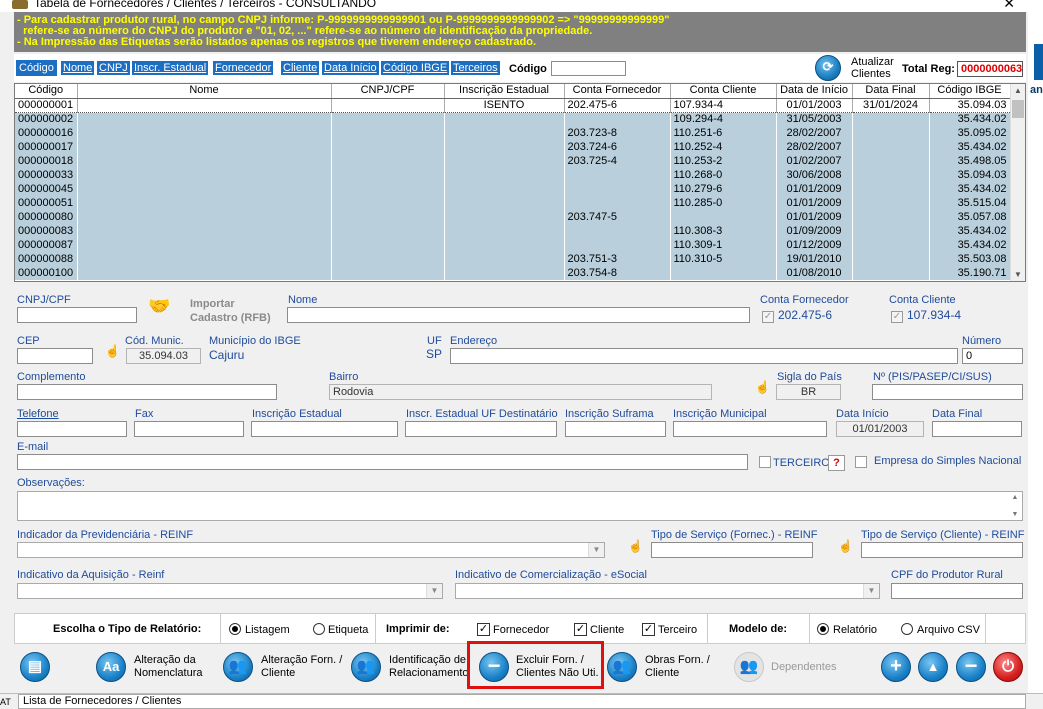 The height and width of the screenshot is (709, 1043). Describe the element at coordinates (907, 629) in the screenshot. I see `arquivo-csv-radio` at that location.